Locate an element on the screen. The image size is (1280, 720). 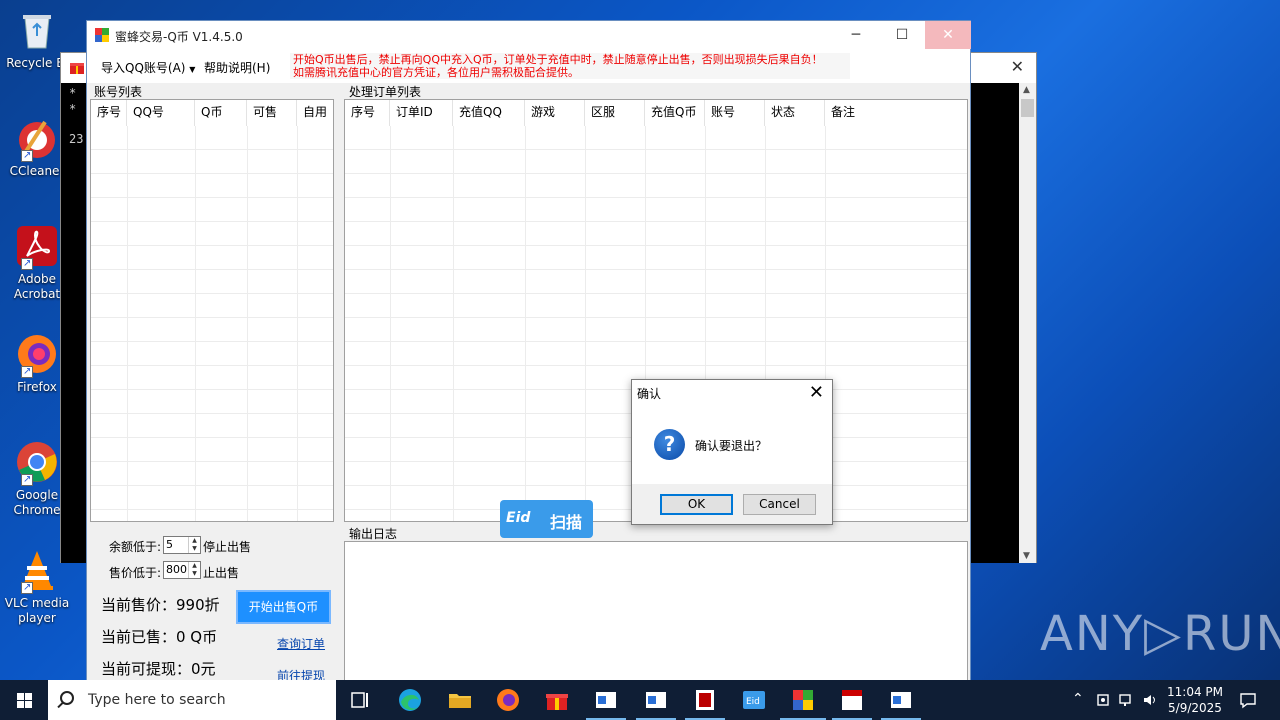
clock-time: 11:04 PM is located at coordinates (1195, 692).